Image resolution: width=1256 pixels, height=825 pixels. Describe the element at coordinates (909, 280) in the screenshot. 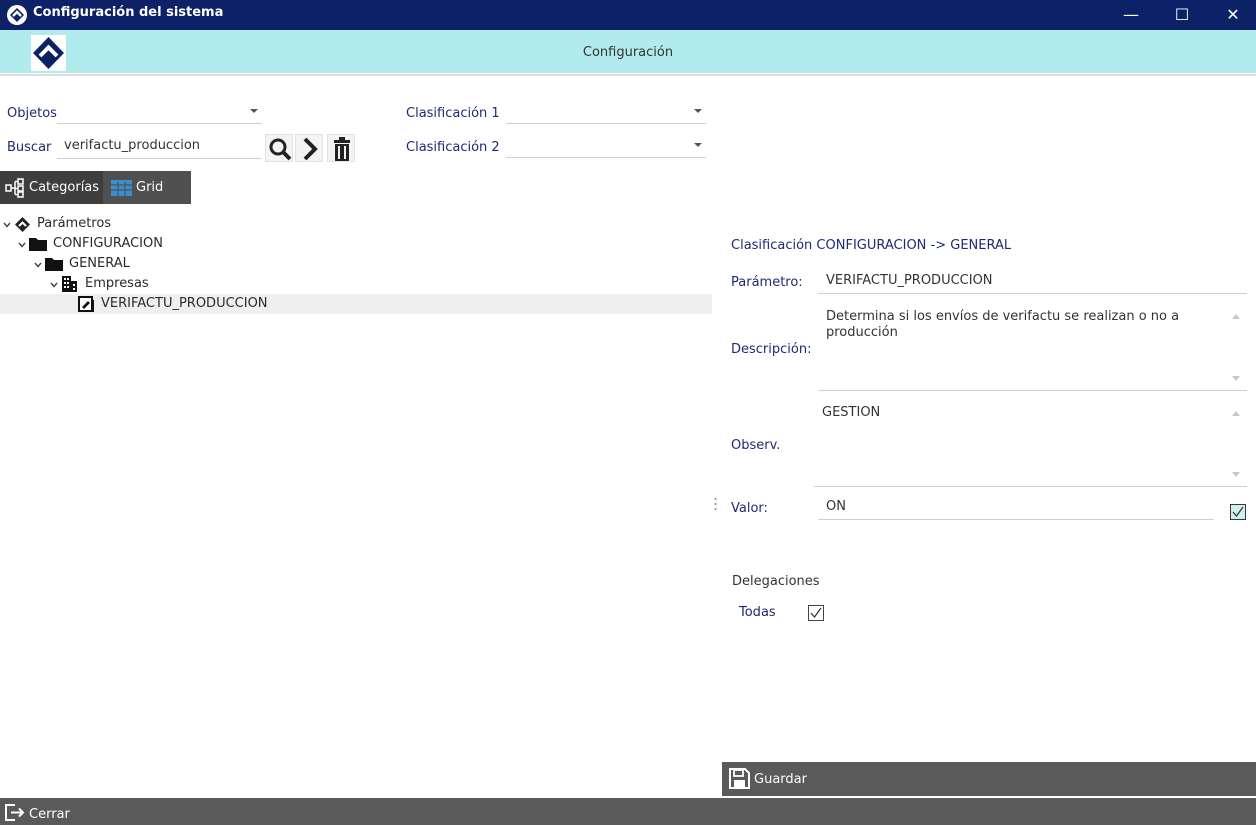

I see `parametro-value: VERIFACTU_PRODUCCION` at that location.